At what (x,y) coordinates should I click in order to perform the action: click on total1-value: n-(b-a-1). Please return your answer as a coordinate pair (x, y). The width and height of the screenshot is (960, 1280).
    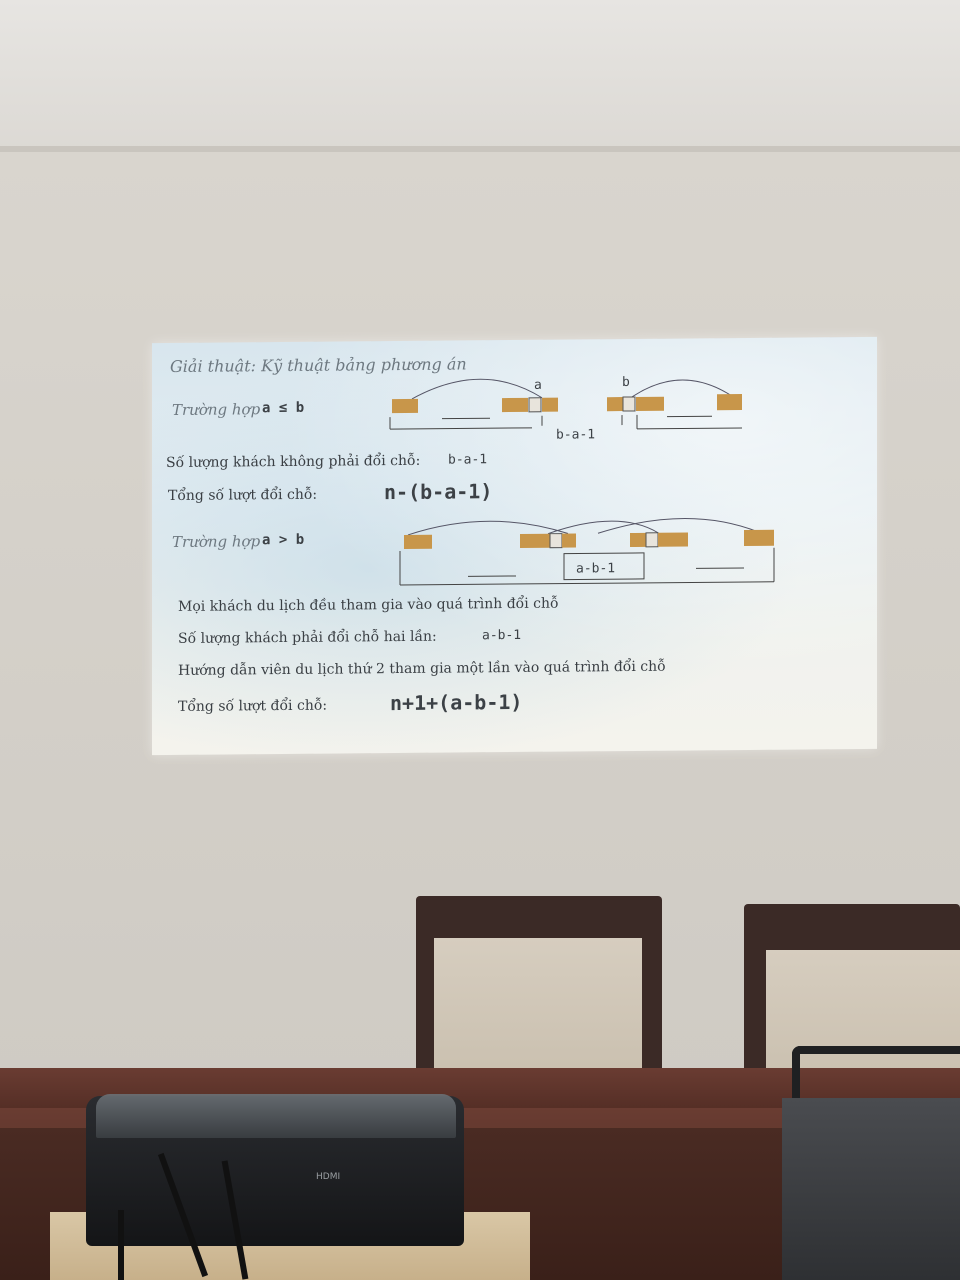
    Looking at the image, I should click on (438, 492).